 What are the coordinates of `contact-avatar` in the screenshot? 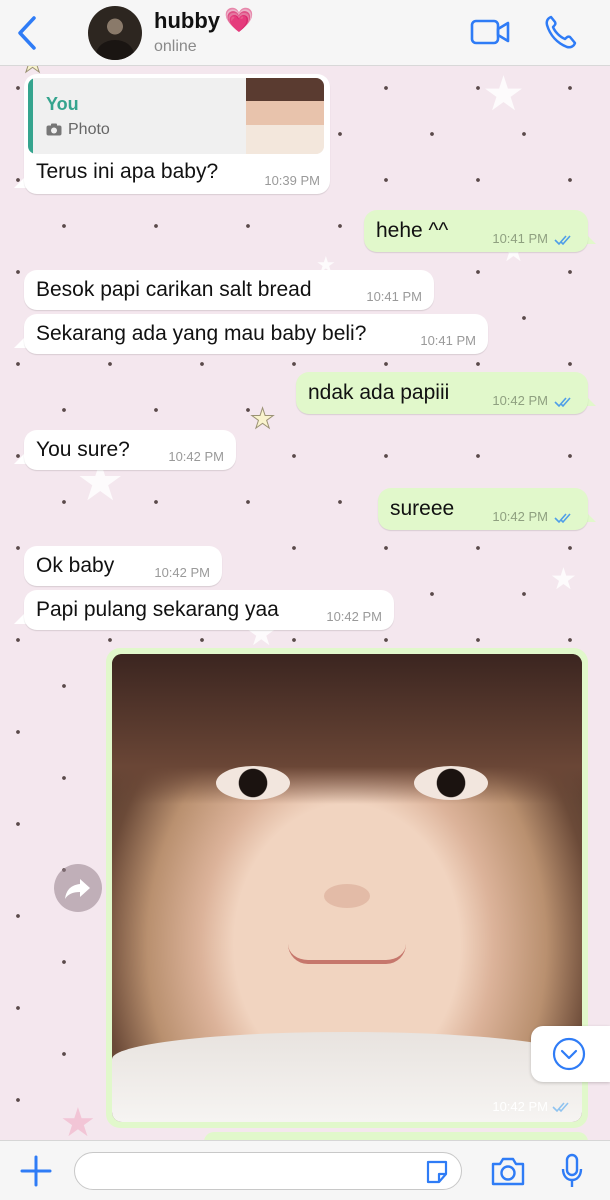 It's located at (115, 33).